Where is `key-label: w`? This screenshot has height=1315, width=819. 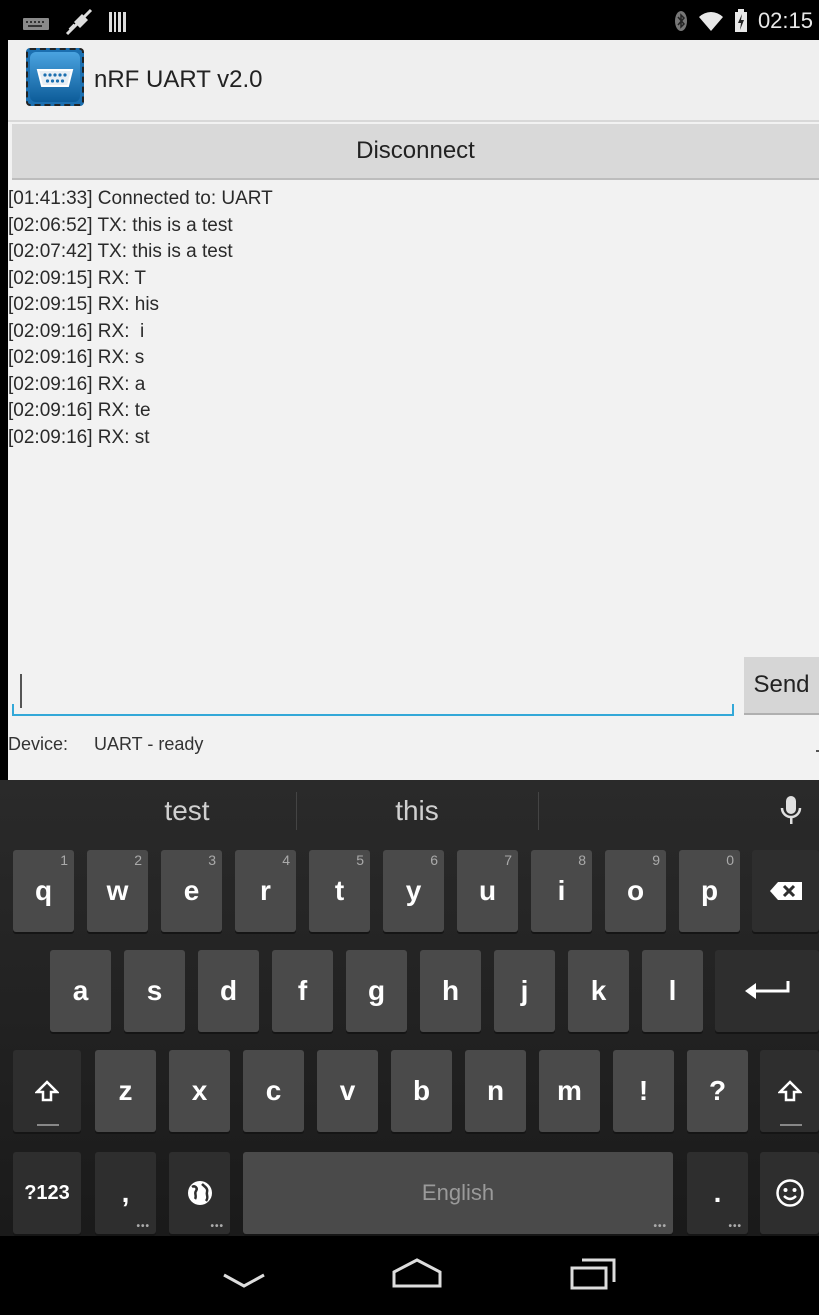 key-label: w is located at coordinates (117, 890).